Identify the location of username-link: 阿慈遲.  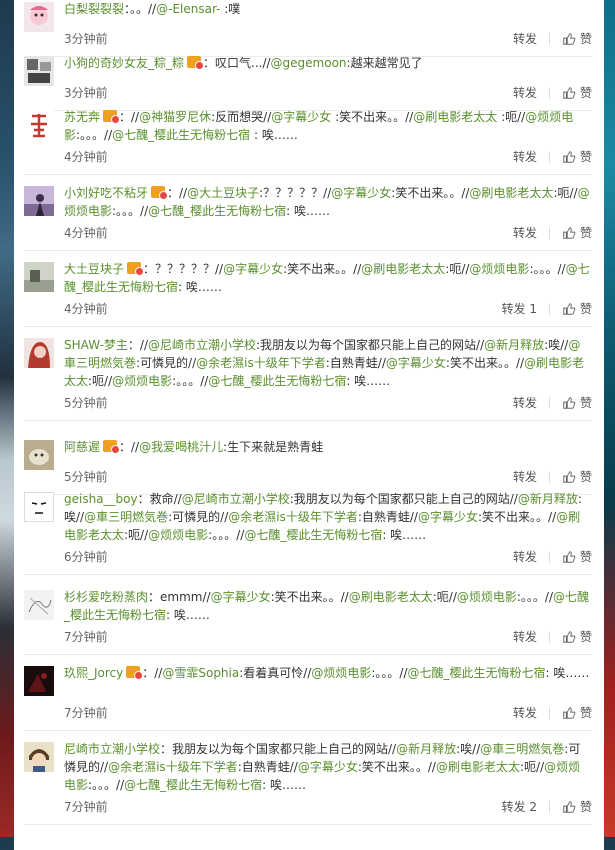
(82, 447).